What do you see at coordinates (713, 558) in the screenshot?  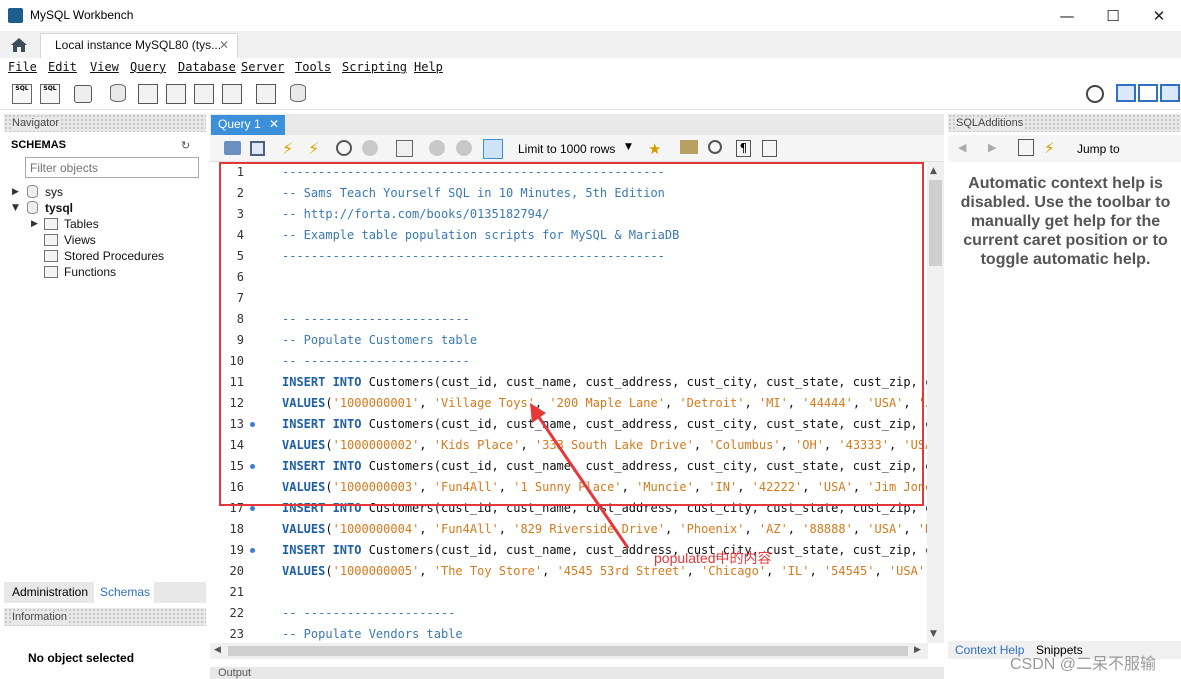 I see `annotation-label: populated中的内容` at bounding box center [713, 558].